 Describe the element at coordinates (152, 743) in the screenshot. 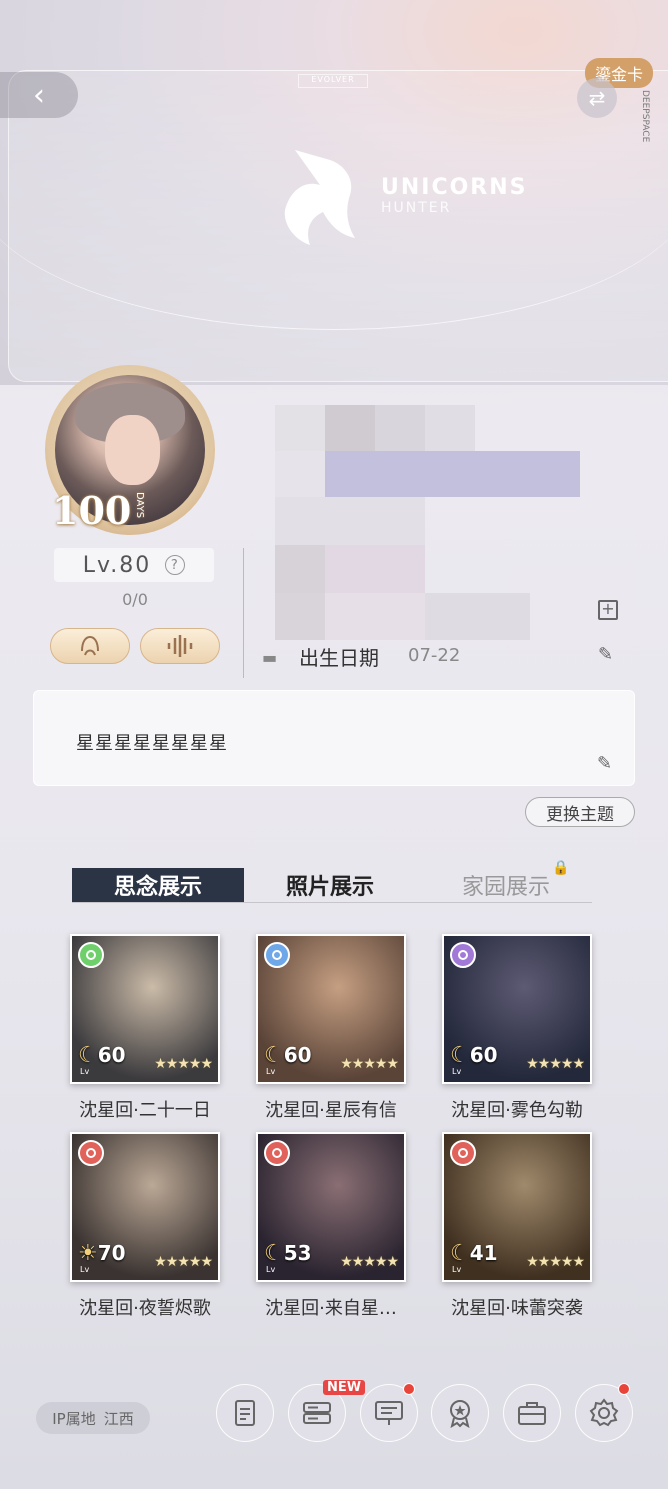

I see `signature-text: 星星星星星星星星` at that location.